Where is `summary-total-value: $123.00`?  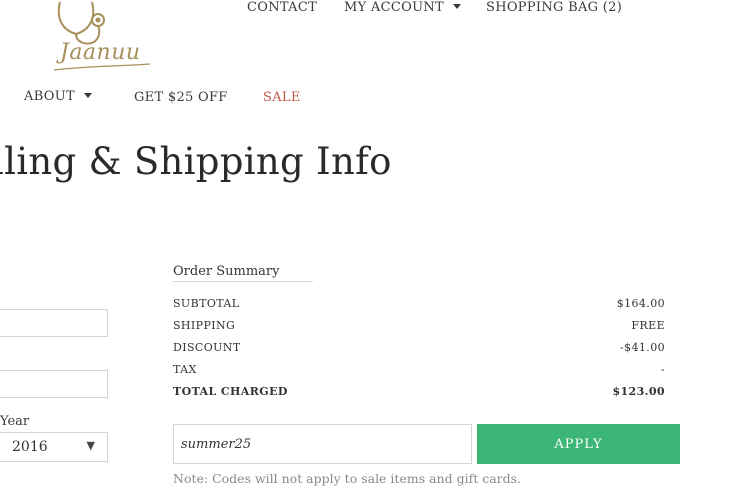
summary-total-value: $123.00 is located at coordinates (638, 391).